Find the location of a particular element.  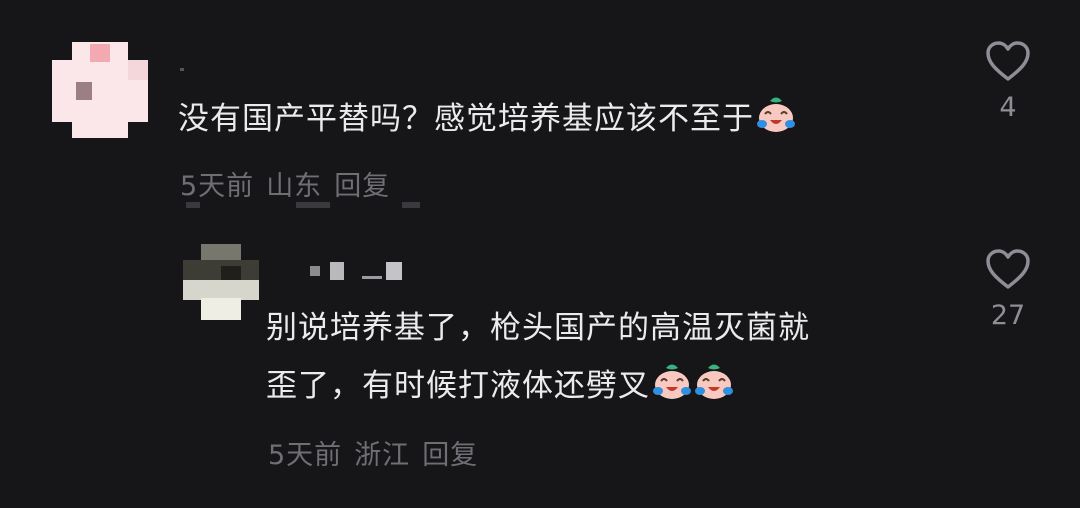

comment-text-line: 歪了，有时候打液体还劈叉 is located at coordinates (458, 386).